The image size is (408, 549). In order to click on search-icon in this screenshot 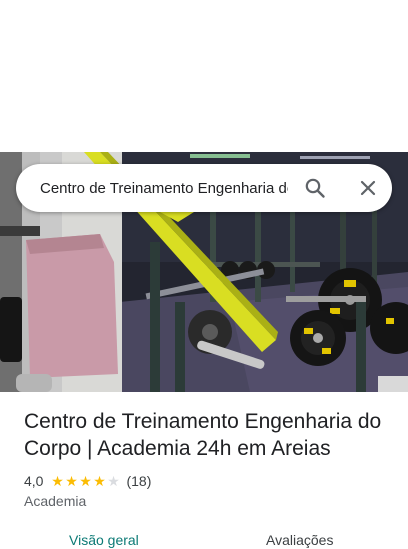, I will do `click(315, 188)`.